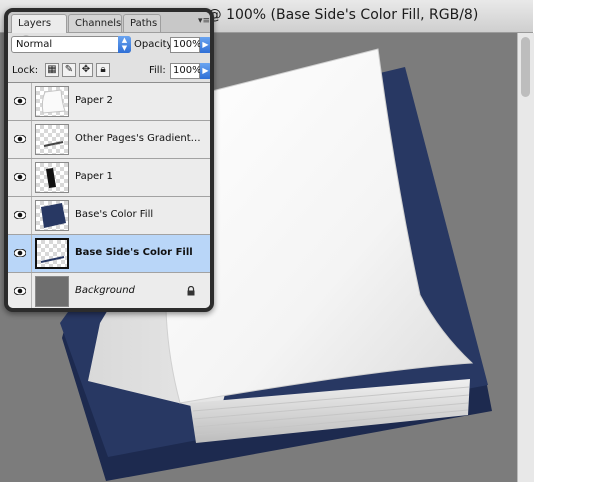  Describe the element at coordinates (134, 252) in the screenshot. I see `layer-name: Base Side's Color Fill` at that location.